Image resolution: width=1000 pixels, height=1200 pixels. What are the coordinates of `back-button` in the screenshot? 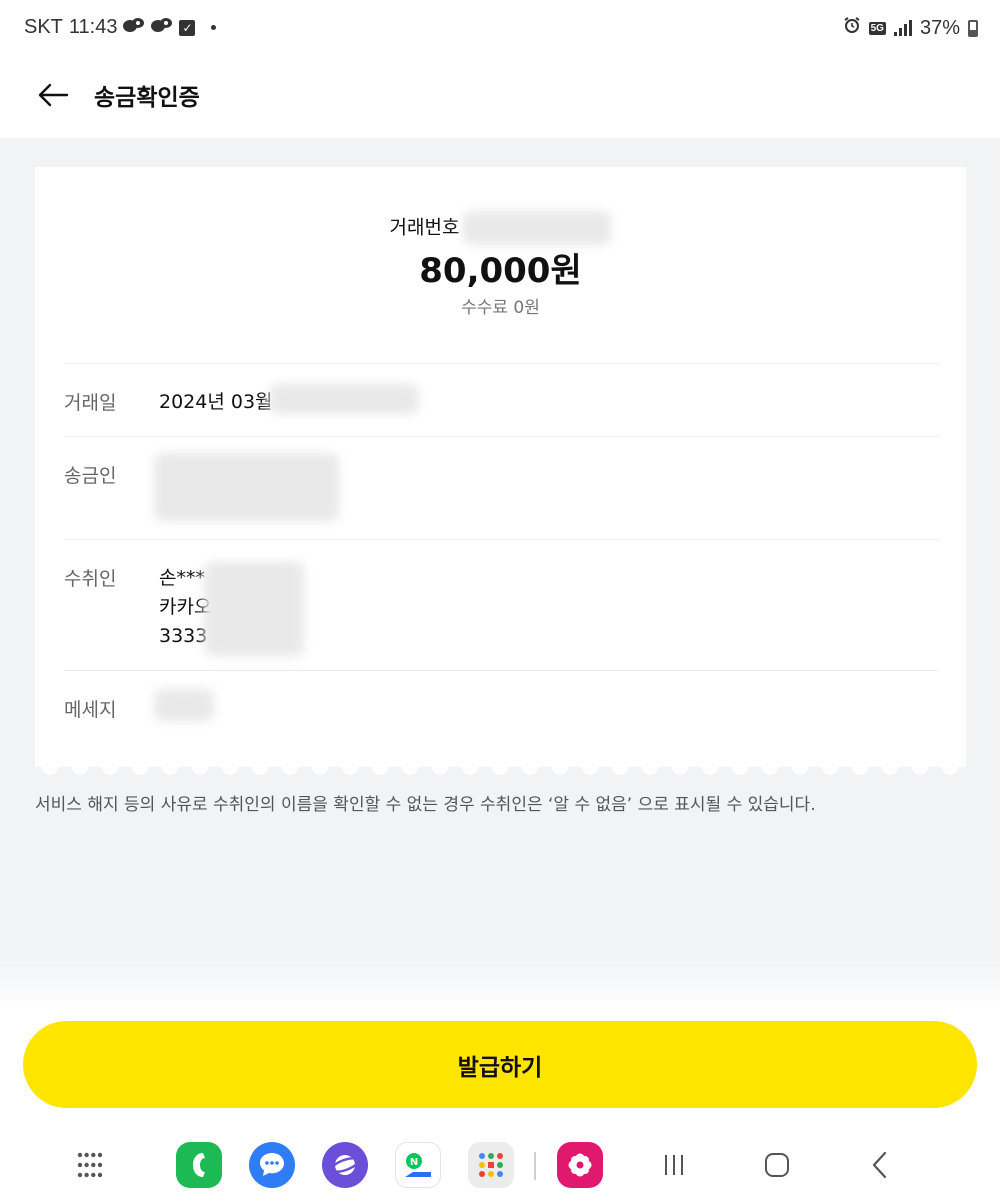 It's located at (53, 95).